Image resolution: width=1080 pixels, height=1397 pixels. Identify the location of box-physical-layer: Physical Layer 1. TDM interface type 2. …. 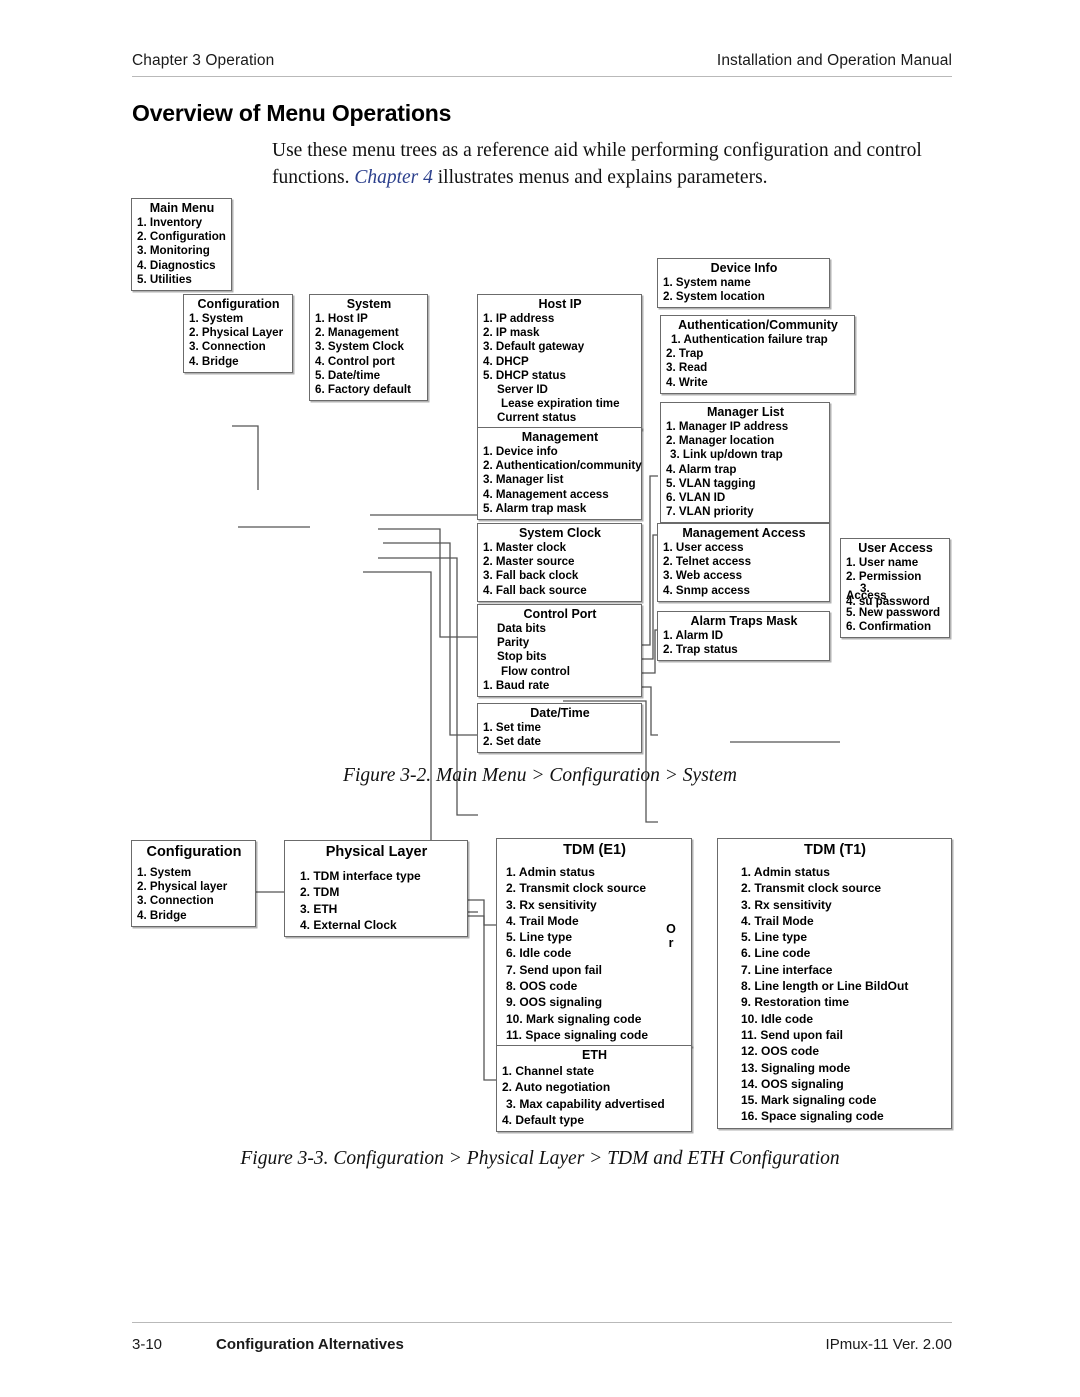
(376, 889).